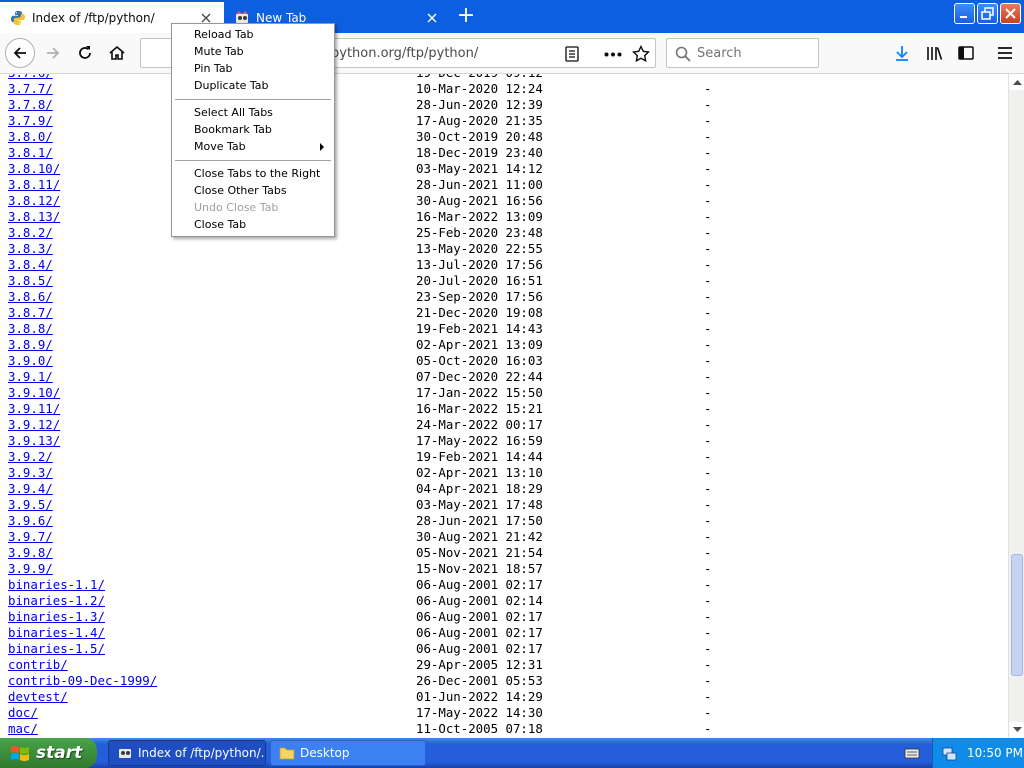 This screenshot has height=768, width=1024. What do you see at coordinates (902, 53) in the screenshot?
I see `downloads-button` at bounding box center [902, 53].